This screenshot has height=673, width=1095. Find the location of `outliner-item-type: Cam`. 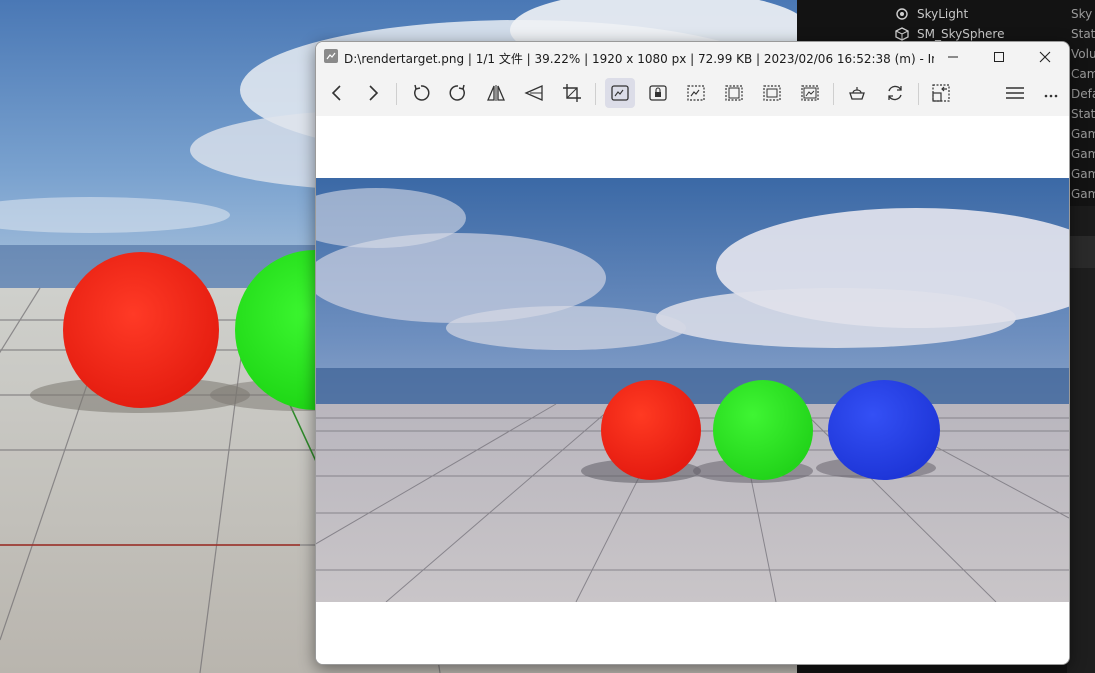

outliner-item-type: Cam is located at coordinates (1083, 74).